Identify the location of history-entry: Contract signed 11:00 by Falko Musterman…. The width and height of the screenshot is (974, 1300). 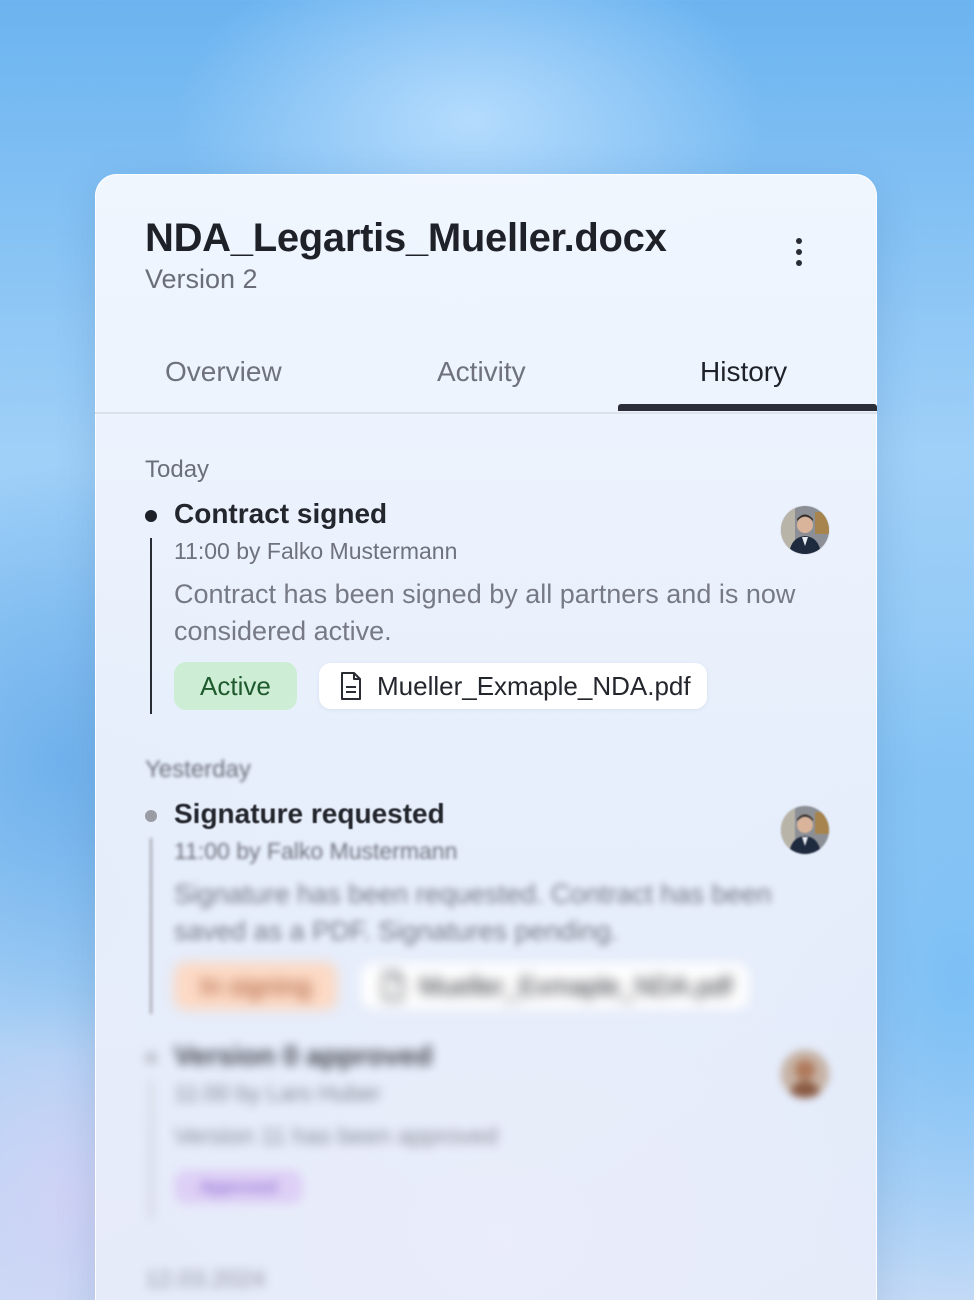
(490, 606).